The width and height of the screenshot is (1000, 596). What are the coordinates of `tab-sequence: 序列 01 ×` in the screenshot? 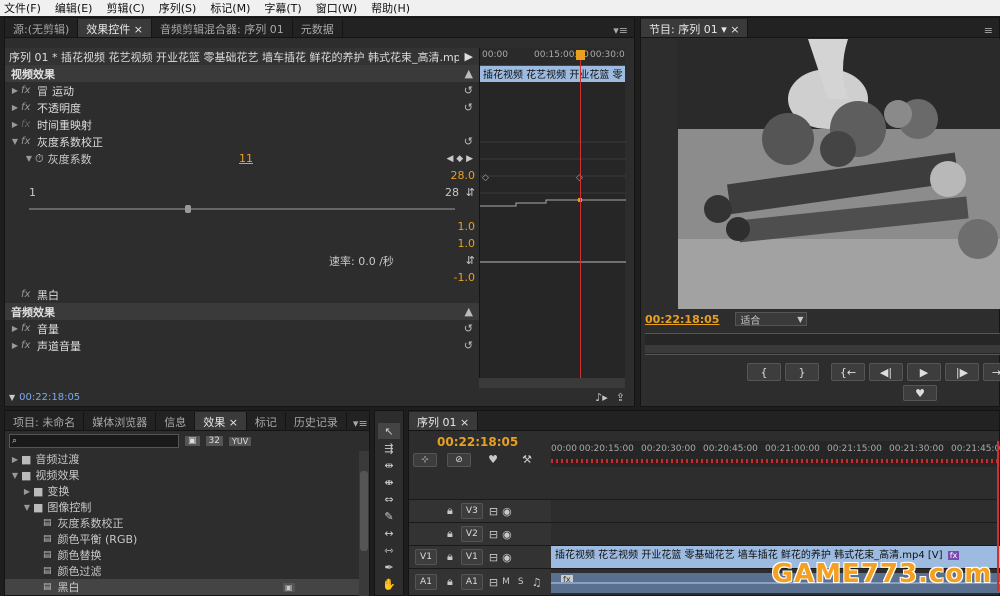 It's located at (444, 421).